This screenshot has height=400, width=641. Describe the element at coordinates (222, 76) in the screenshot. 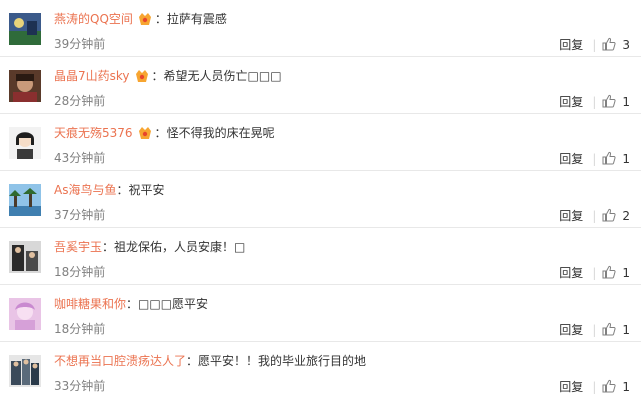

I see `comment-text: 希望无人员伤亡□□□` at that location.